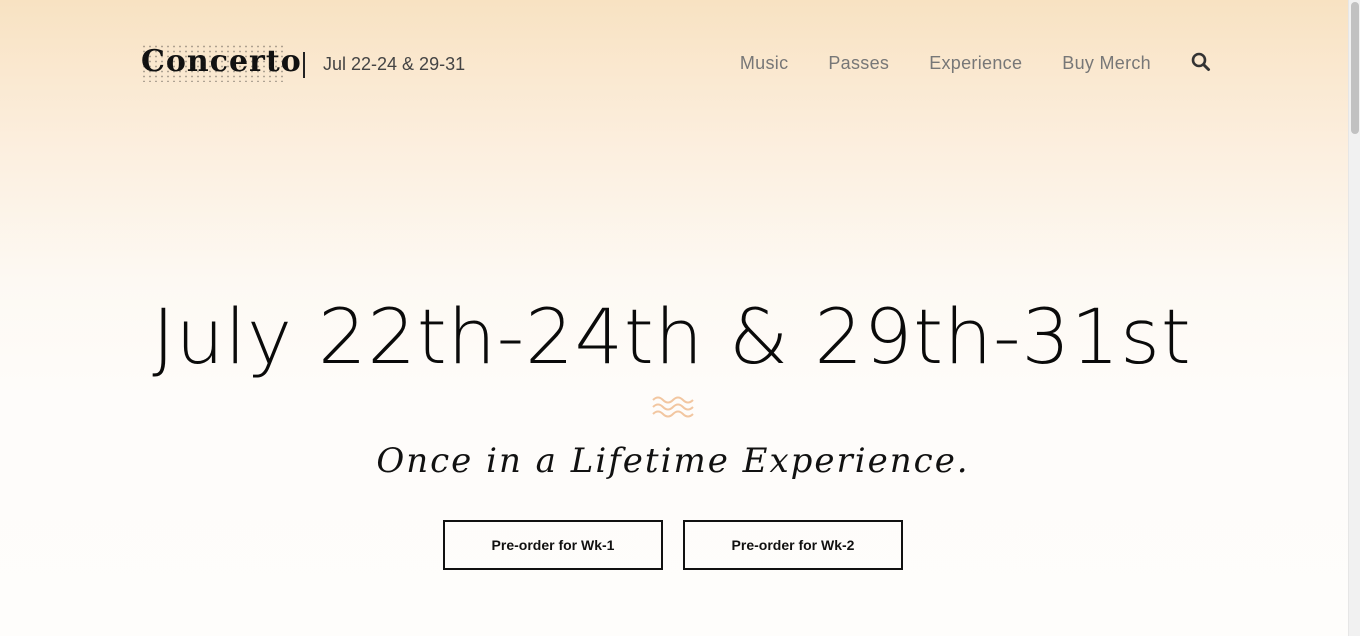  Describe the element at coordinates (1354, 318) in the screenshot. I see `scrollbar` at that location.